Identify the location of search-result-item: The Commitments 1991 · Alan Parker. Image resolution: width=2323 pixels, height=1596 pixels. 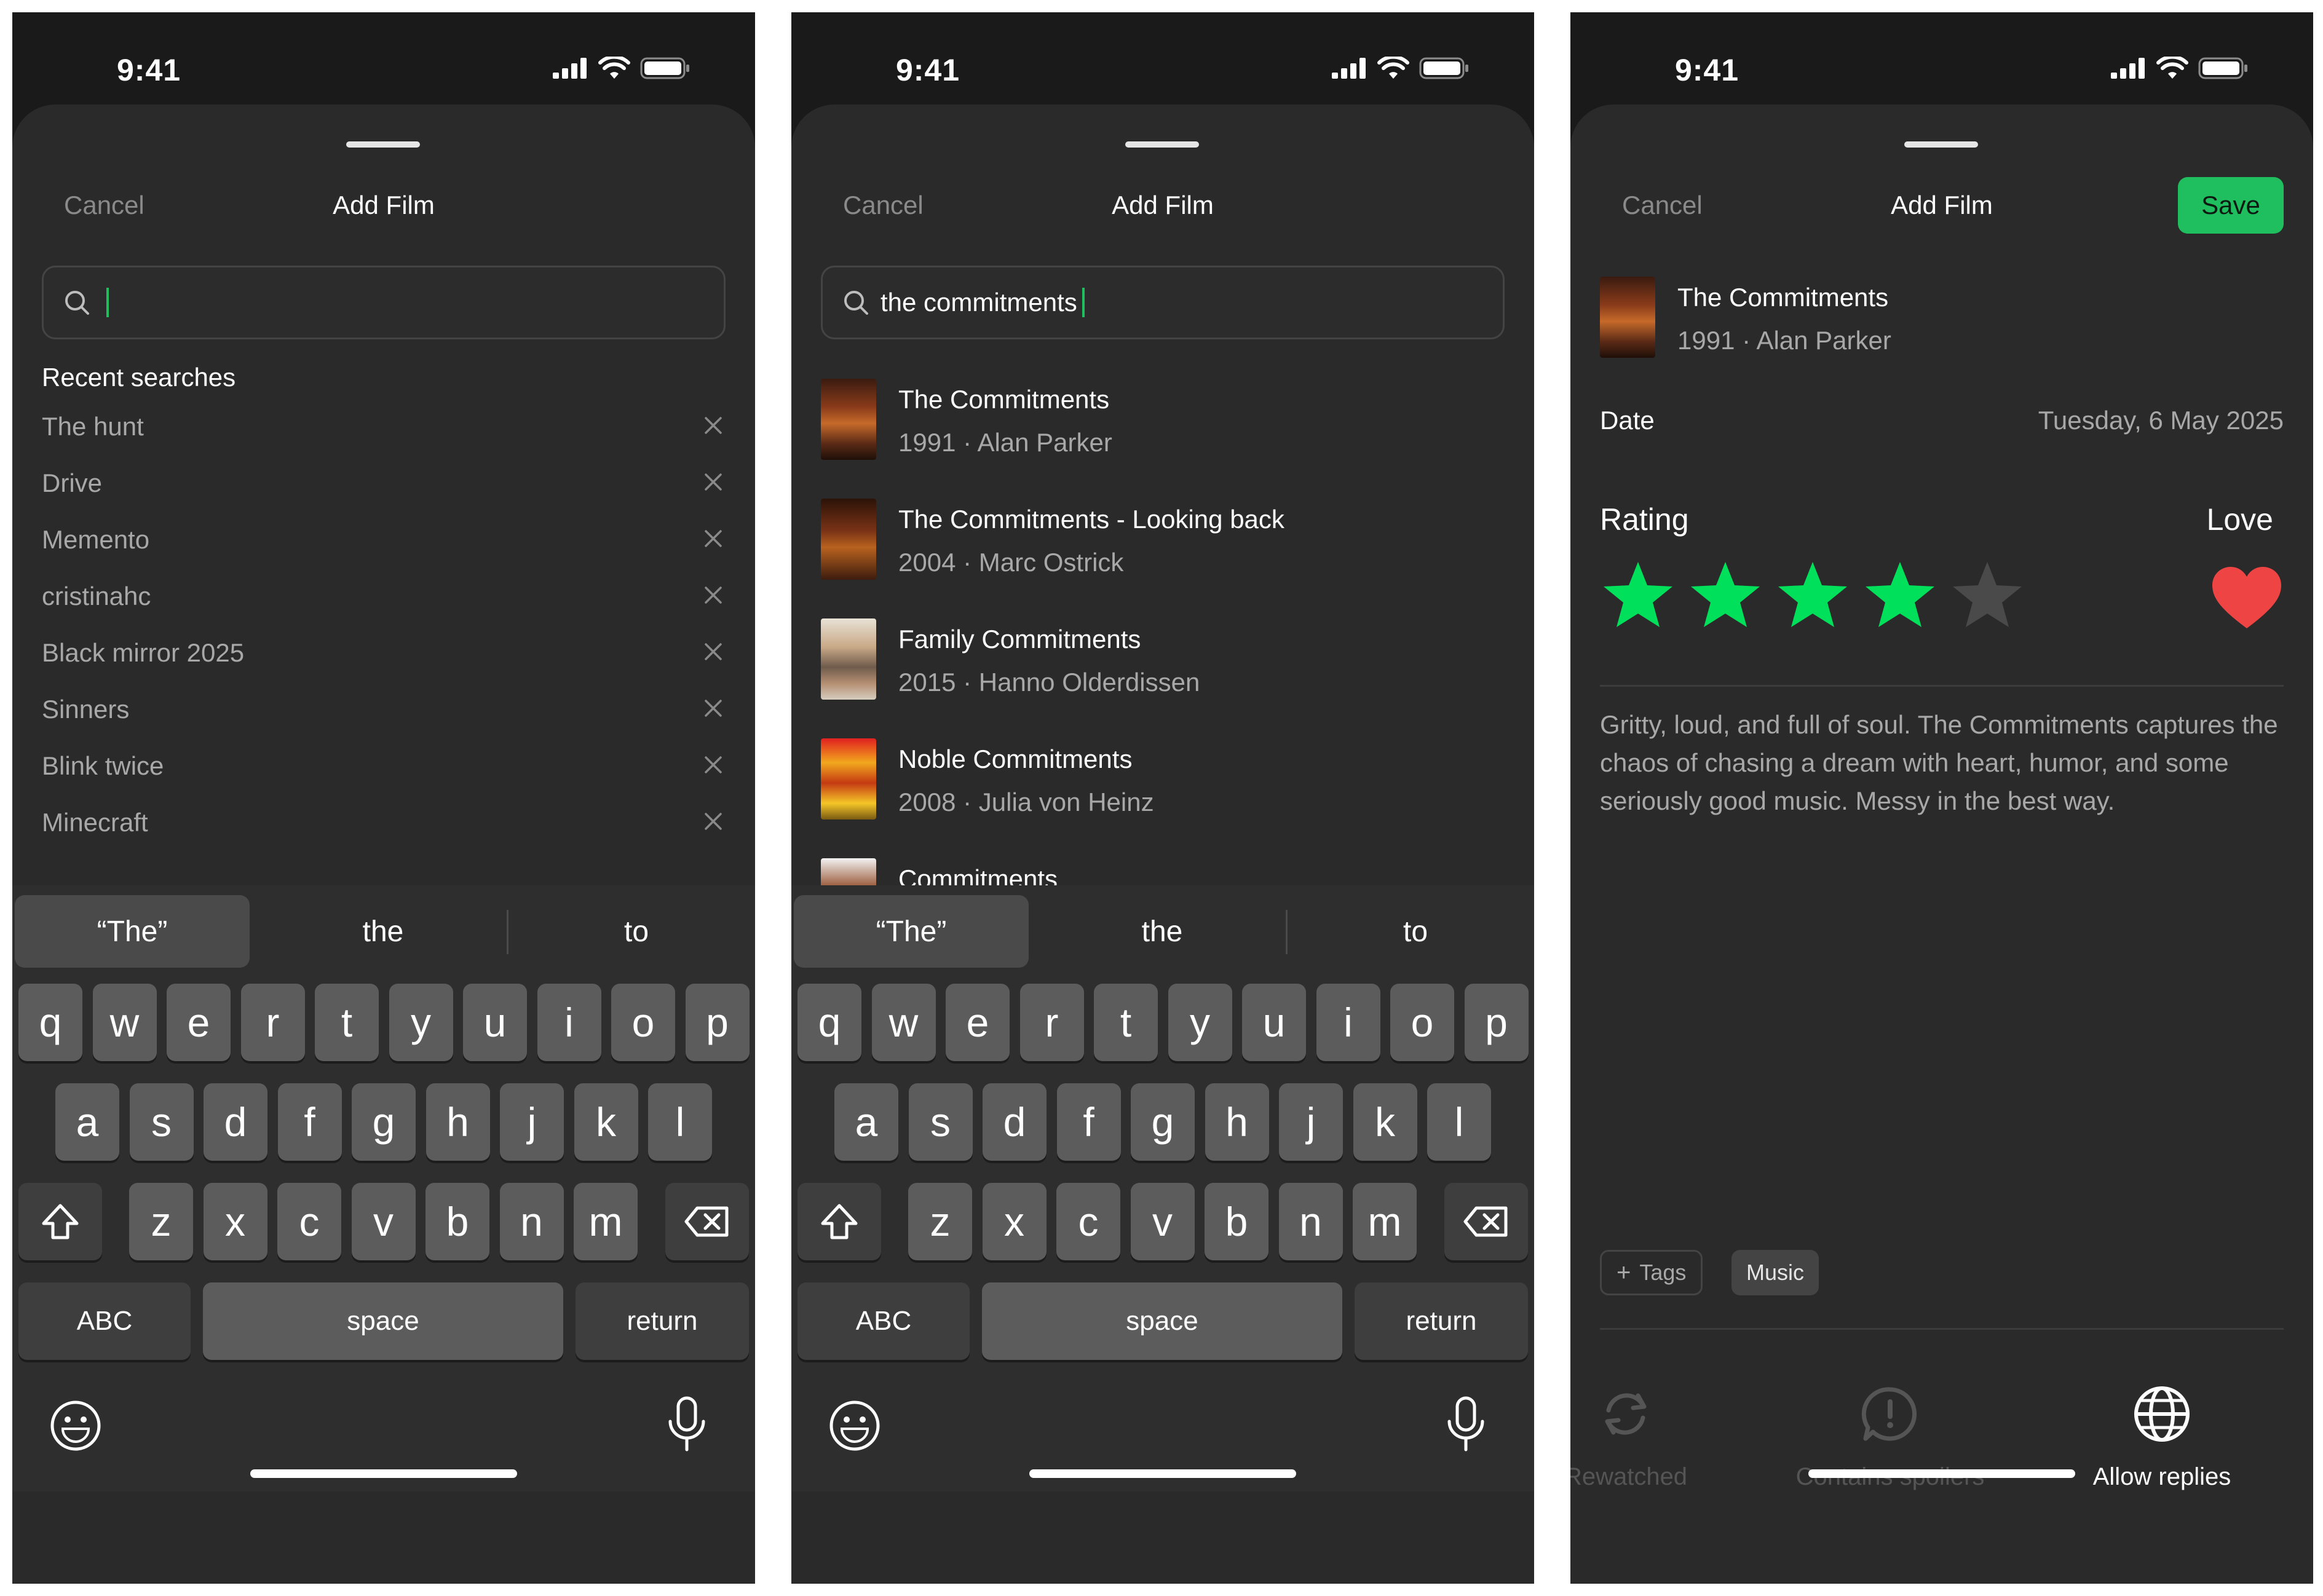
(1163, 425).